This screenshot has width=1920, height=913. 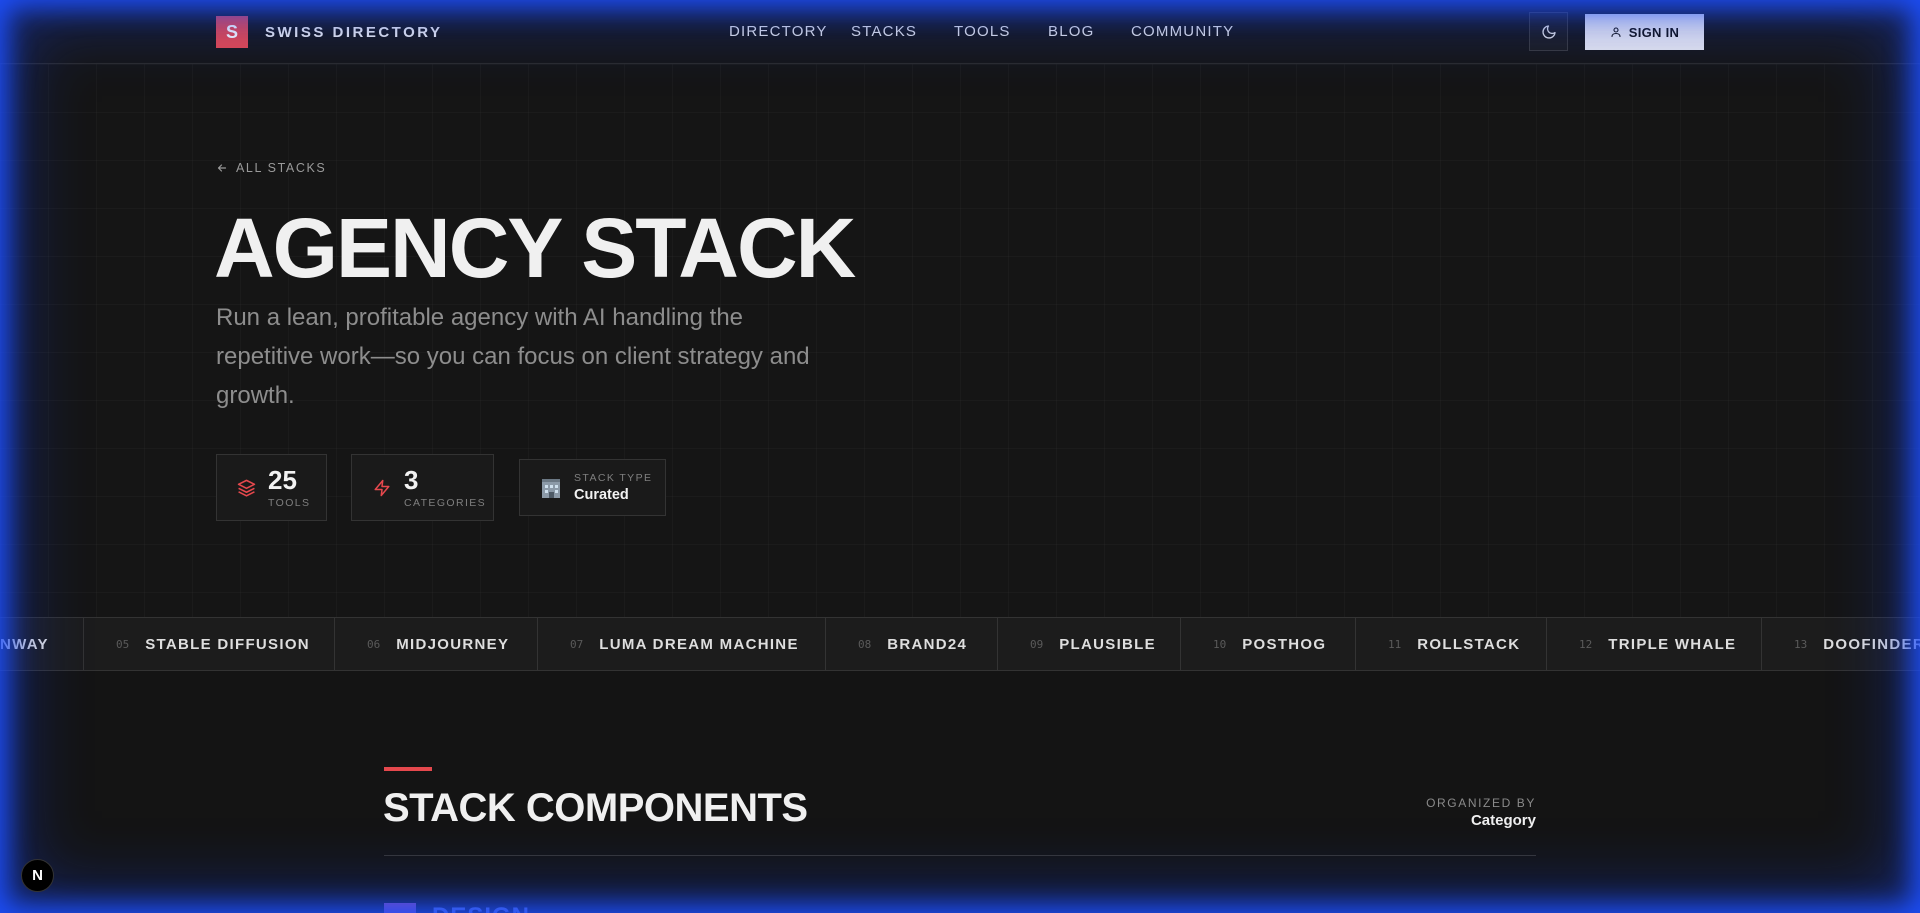 I want to click on nav-blog: BLOG, so click(x=1070, y=31).